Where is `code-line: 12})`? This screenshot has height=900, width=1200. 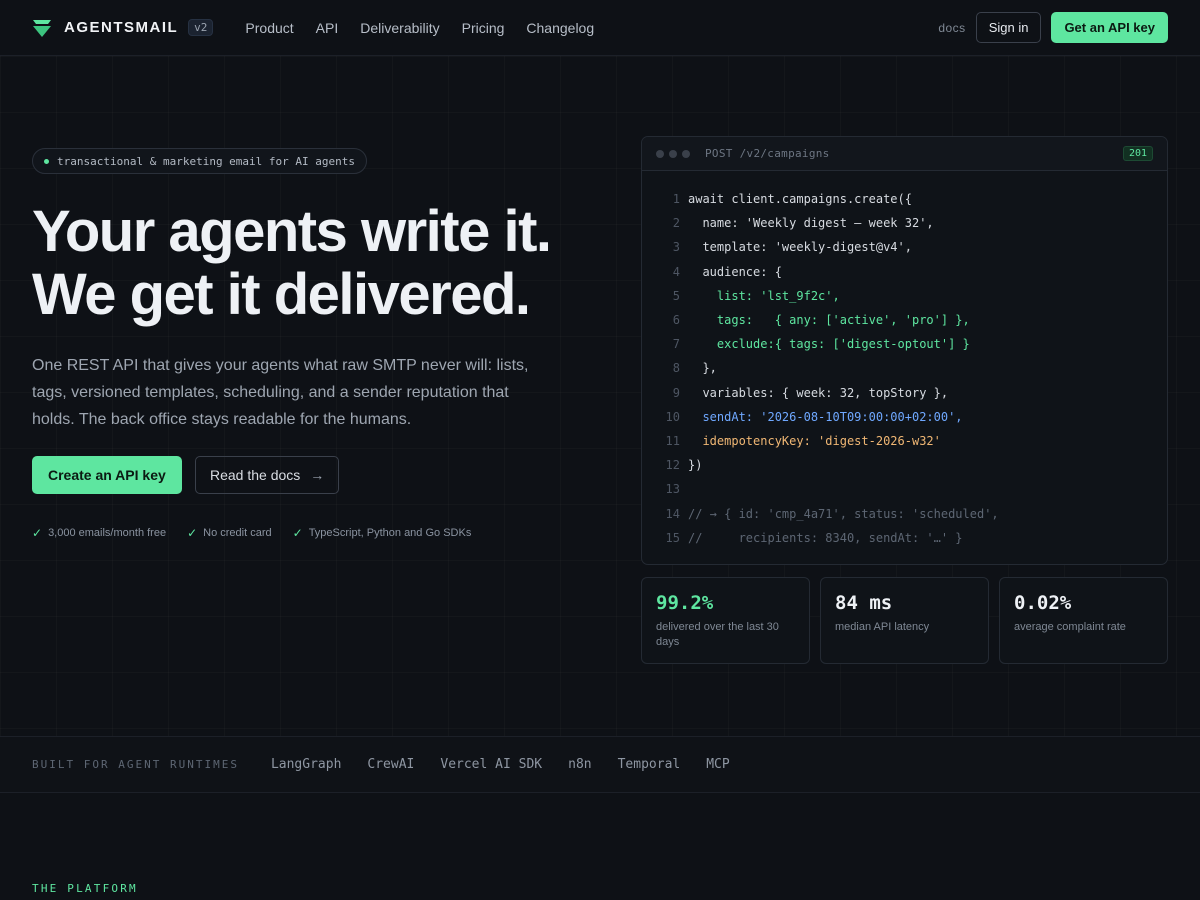 code-line: 12}) is located at coordinates (904, 465).